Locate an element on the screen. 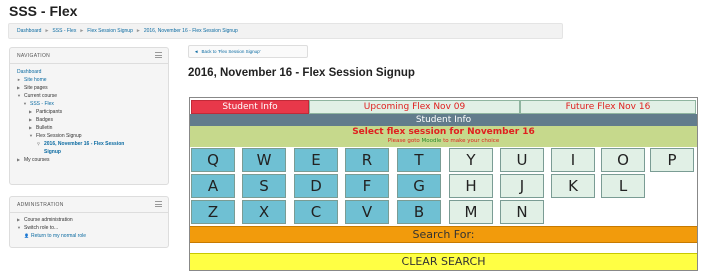 The height and width of the screenshot is (271, 708). key-a: A is located at coordinates (213, 186).